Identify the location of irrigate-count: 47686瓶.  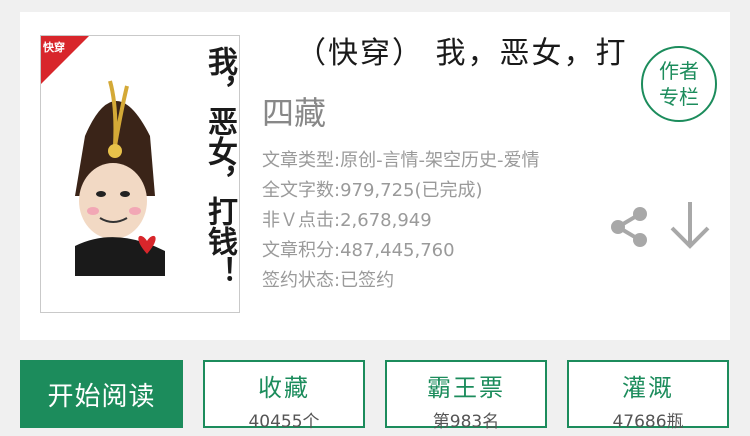
(648, 422).